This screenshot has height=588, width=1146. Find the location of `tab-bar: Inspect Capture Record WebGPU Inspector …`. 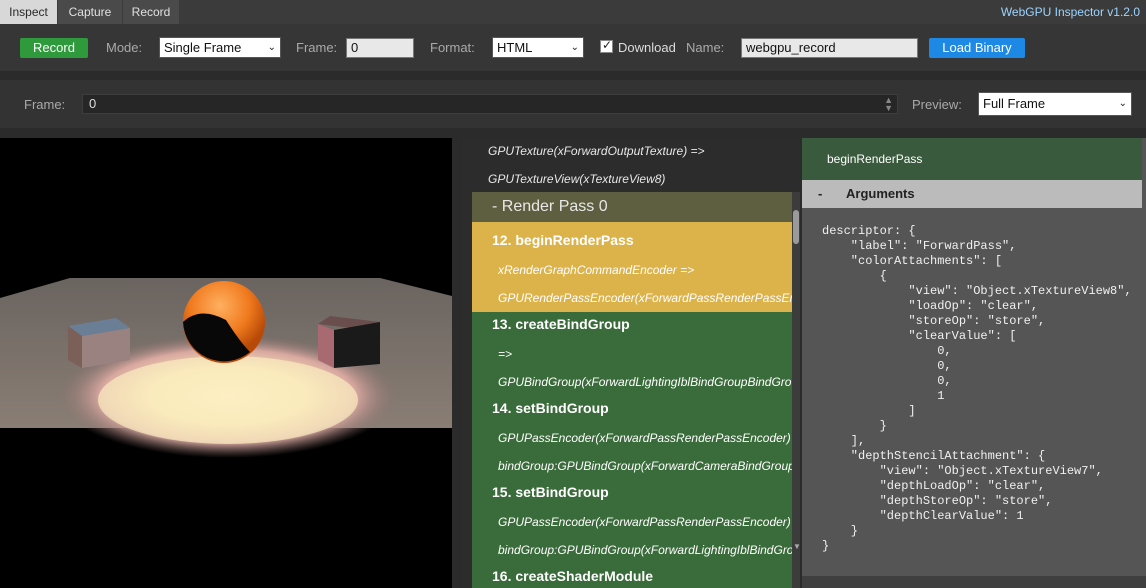

tab-bar: Inspect Capture Record WebGPU Inspector … is located at coordinates (573, 12).